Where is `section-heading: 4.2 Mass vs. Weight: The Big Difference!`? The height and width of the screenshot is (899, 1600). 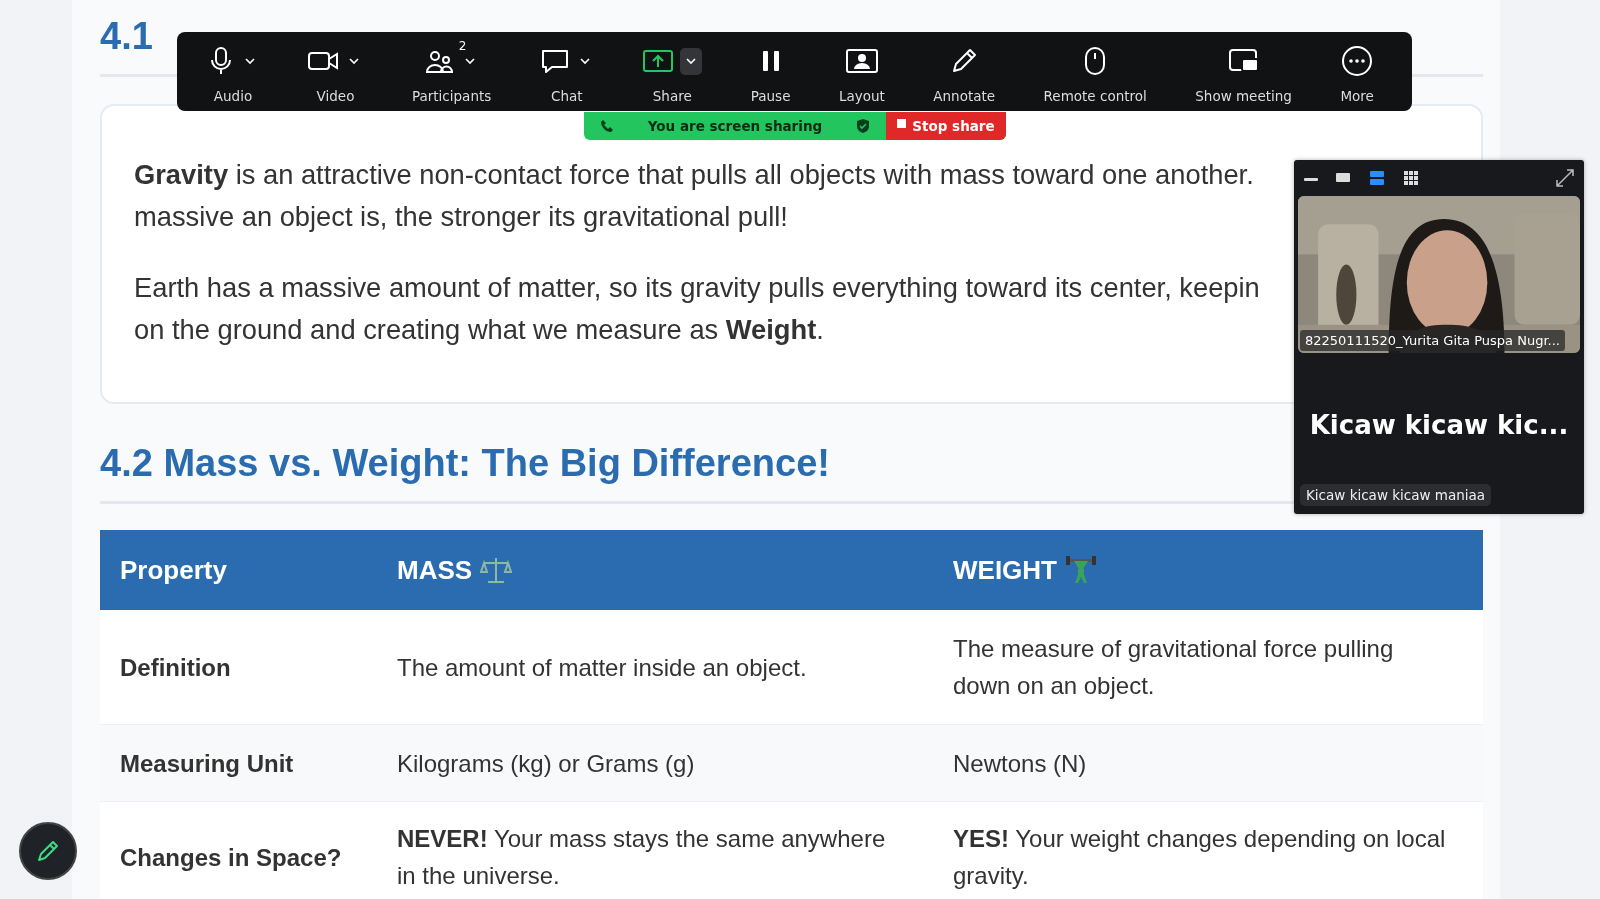 section-heading: 4.2 Mass vs. Weight: The Big Difference! is located at coordinates (465, 463).